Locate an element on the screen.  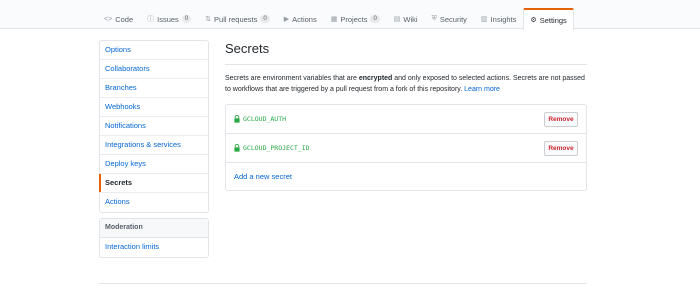
tab-label: Wiki is located at coordinates (410, 19).